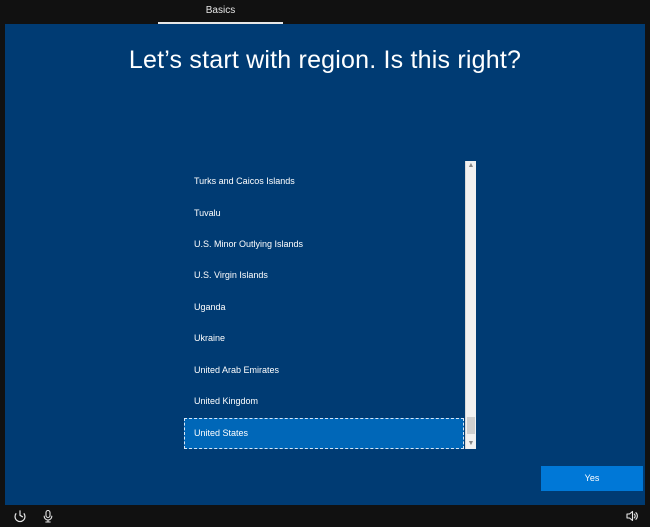  Describe the element at coordinates (325, 60) in the screenshot. I see `page-title: Let’s start with region. Is this right?` at that location.